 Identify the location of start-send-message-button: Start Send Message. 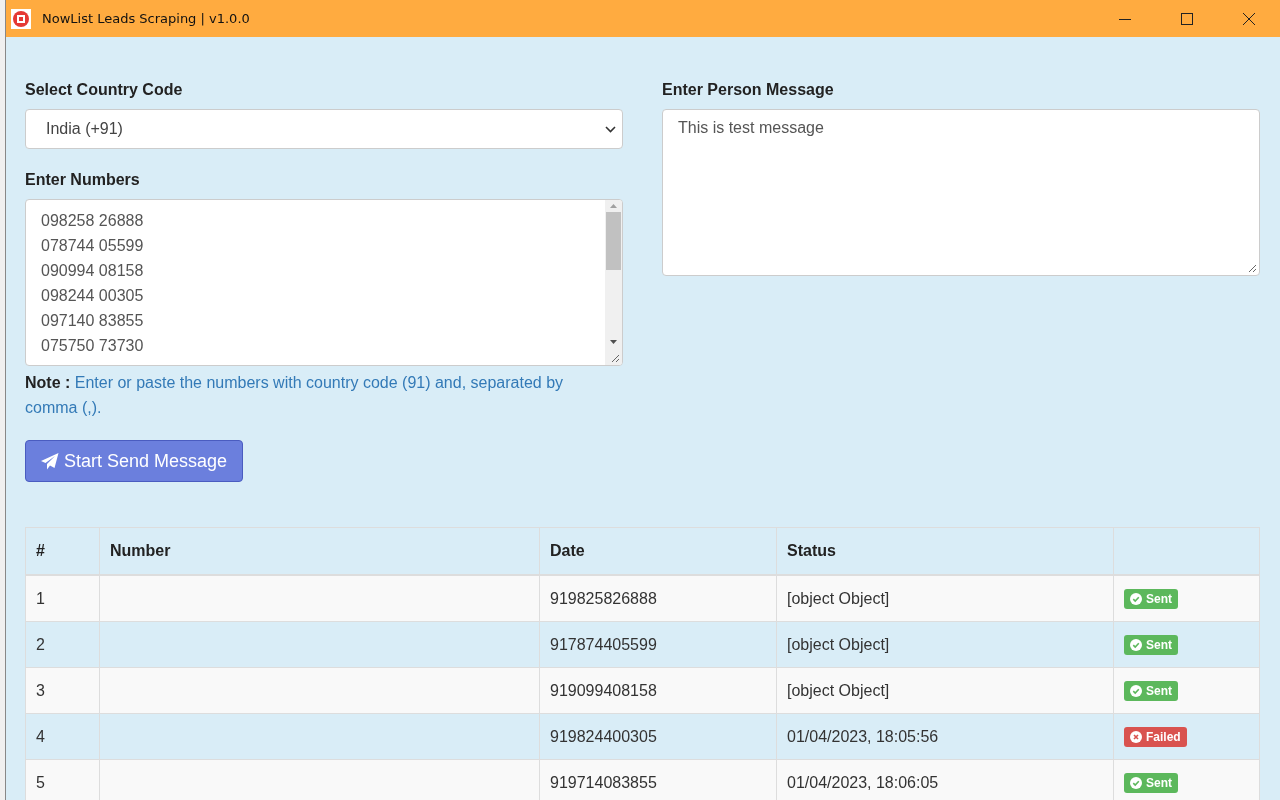
(134, 461).